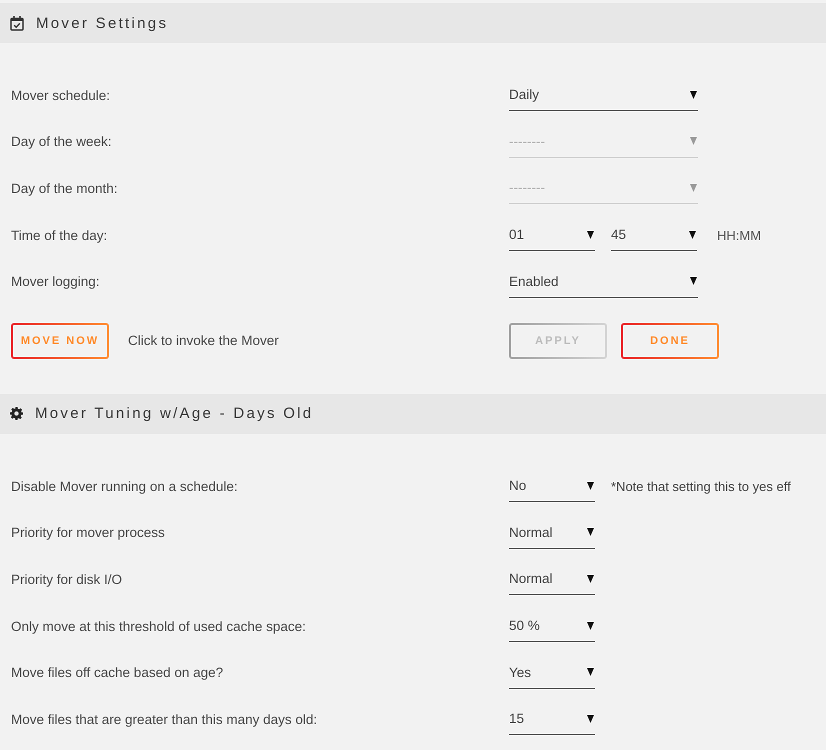  What do you see at coordinates (159, 626) in the screenshot?
I see `field-label: Only move at this threshold of used cache space:` at bounding box center [159, 626].